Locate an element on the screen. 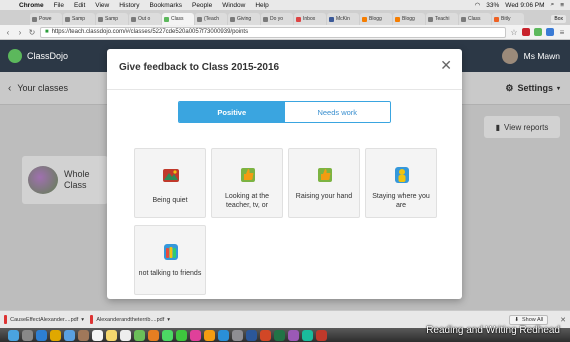  menu-help: Help is located at coordinates (261, 5).